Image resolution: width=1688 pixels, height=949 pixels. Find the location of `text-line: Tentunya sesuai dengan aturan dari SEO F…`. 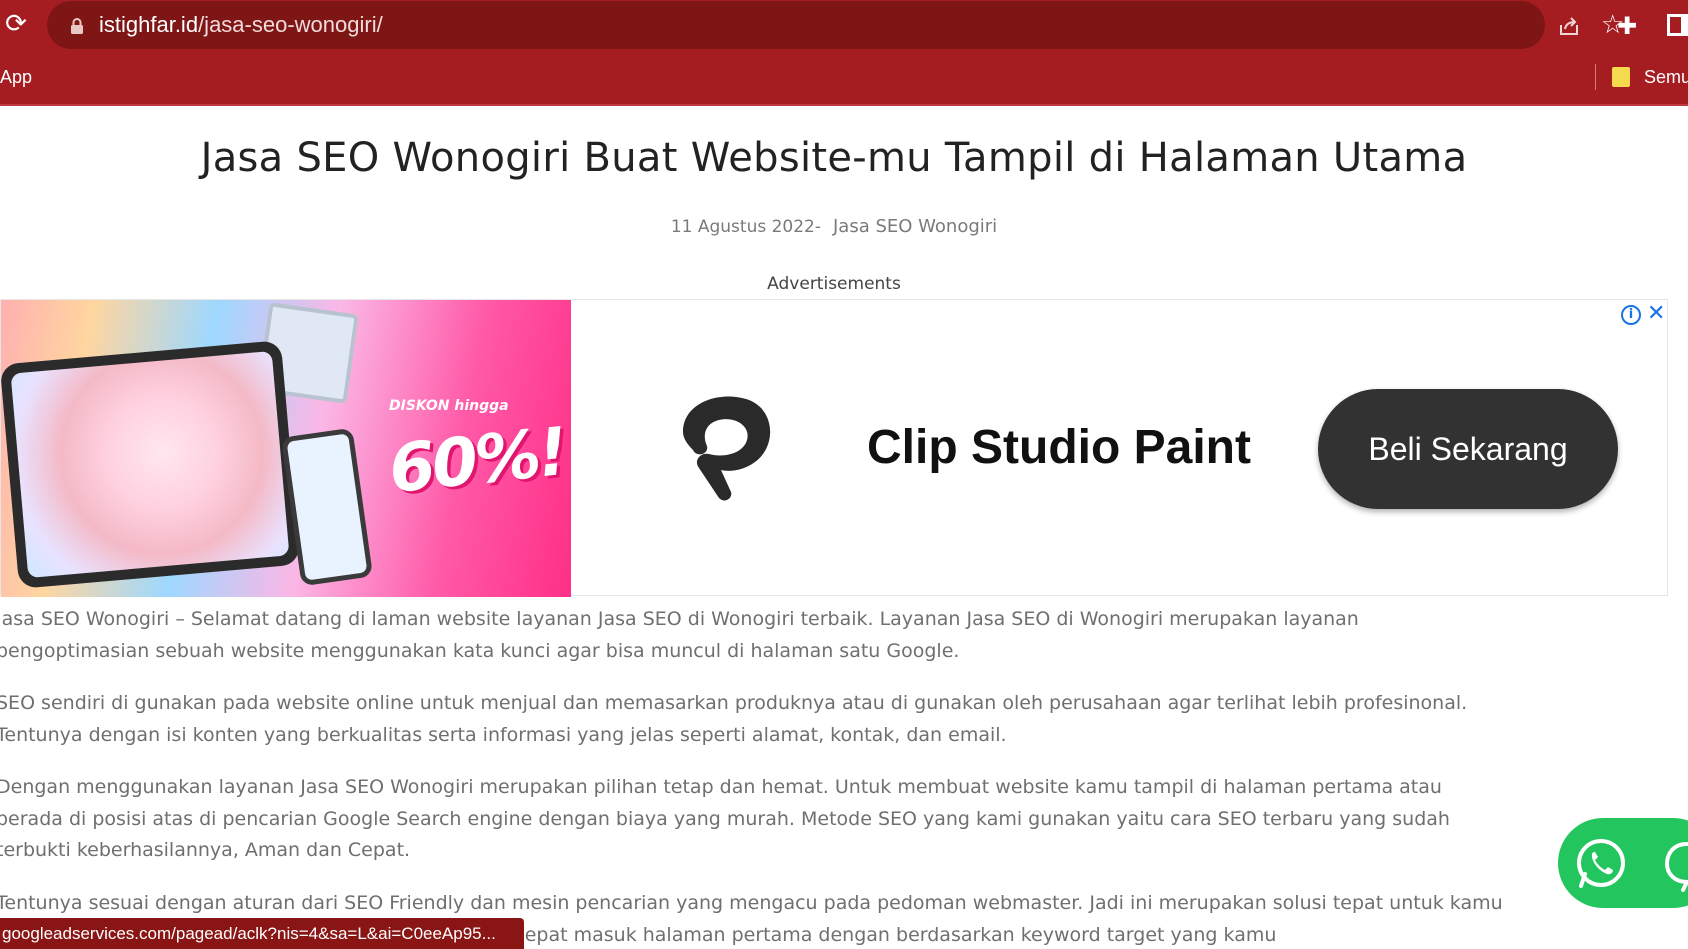

text-line: Tentunya sesuai dengan aturan dari SEO F… is located at coordinates (751, 903).